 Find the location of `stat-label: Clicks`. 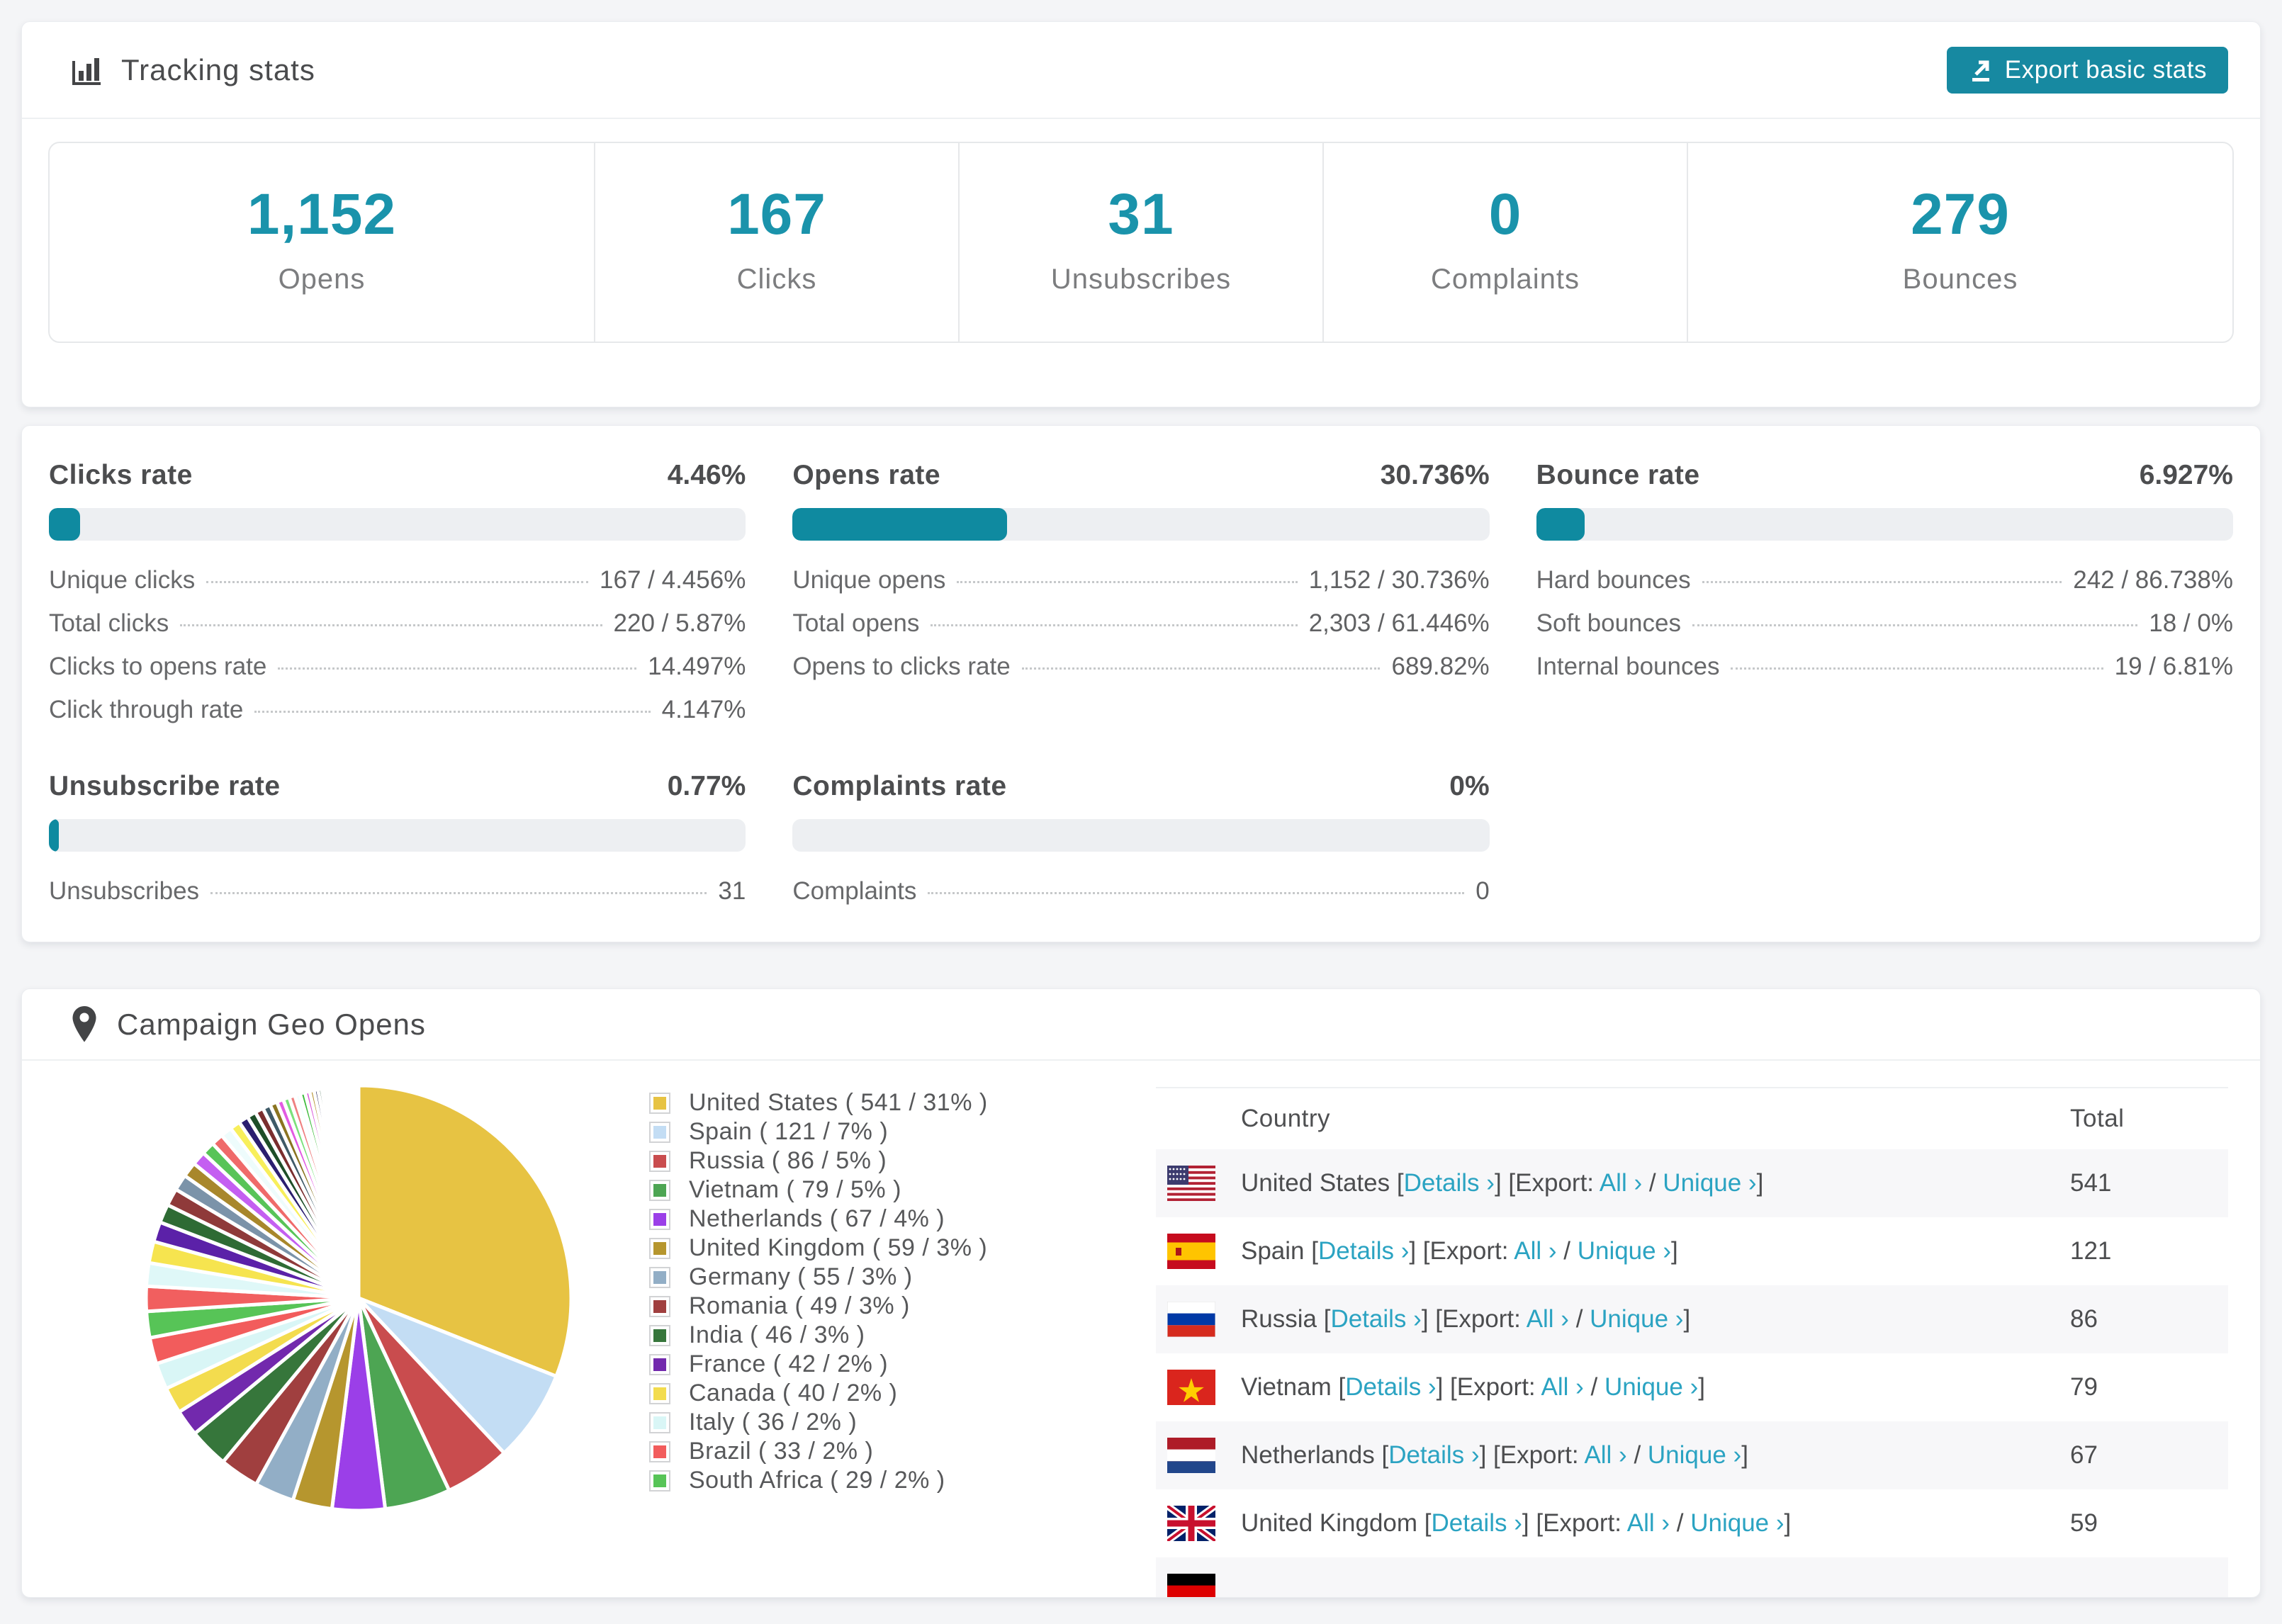

stat-label: Clicks is located at coordinates (777, 279).